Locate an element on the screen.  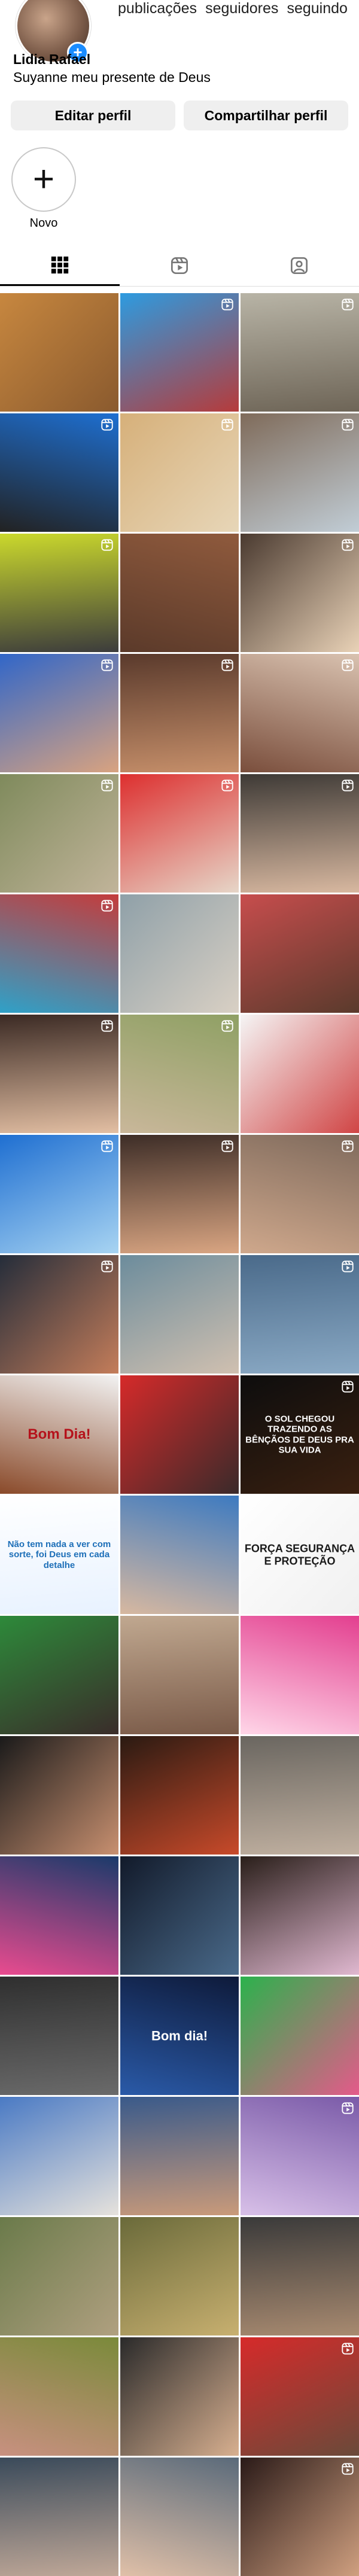
profile-tabs is located at coordinates (180, 266).